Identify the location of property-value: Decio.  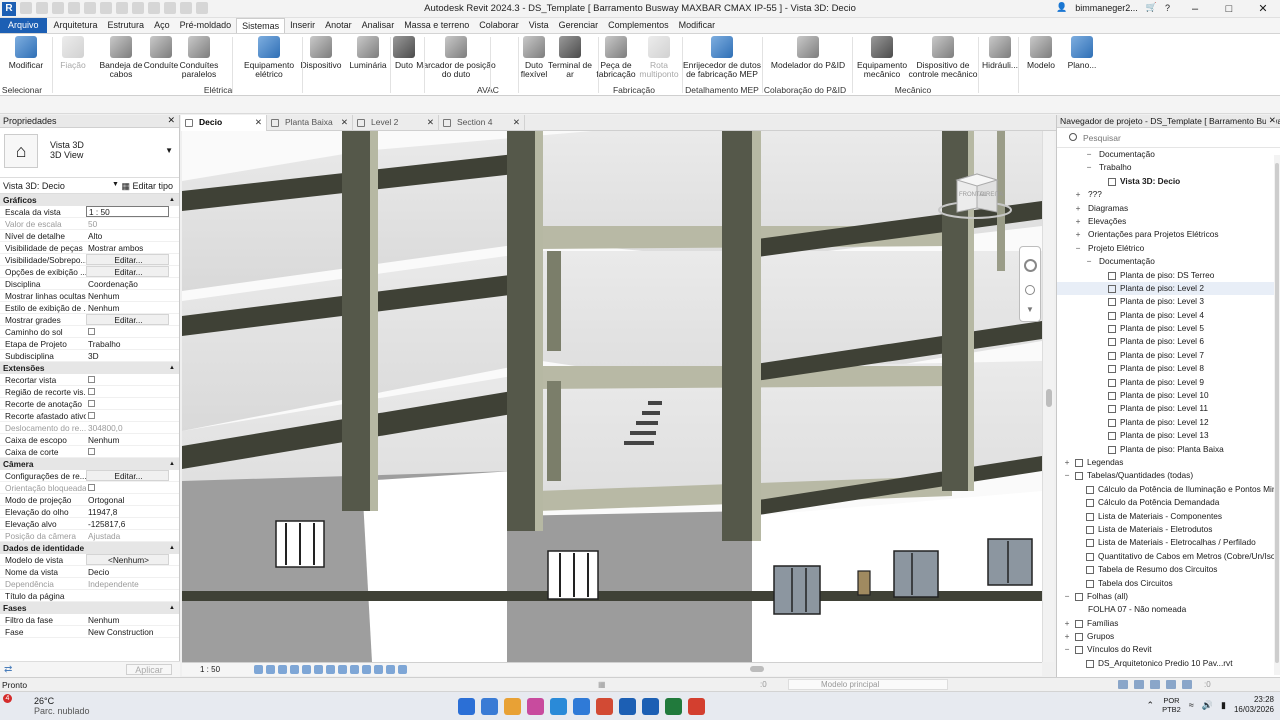
(132, 571).